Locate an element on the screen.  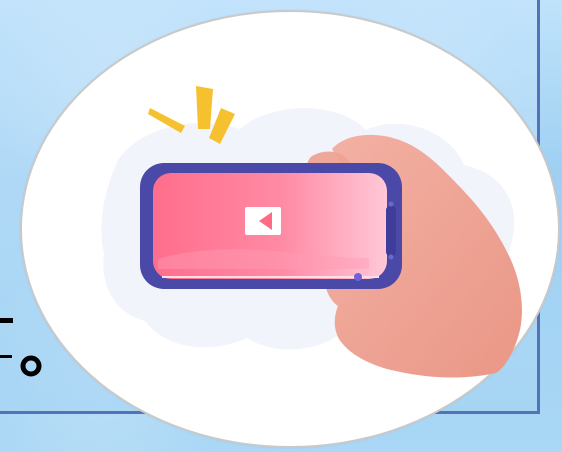
video-play-icon is located at coordinates (263, 221).